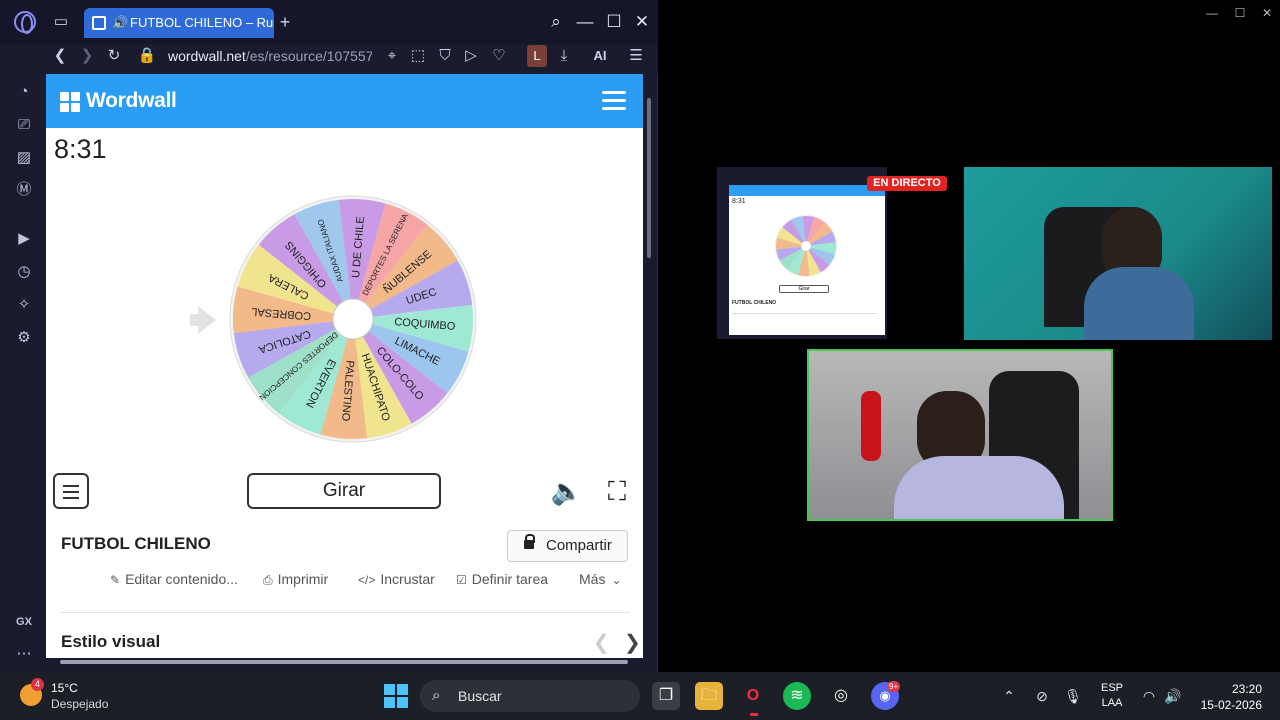  Describe the element at coordinates (285, 22) in the screenshot. I see `new-tab-icon: +` at that location.